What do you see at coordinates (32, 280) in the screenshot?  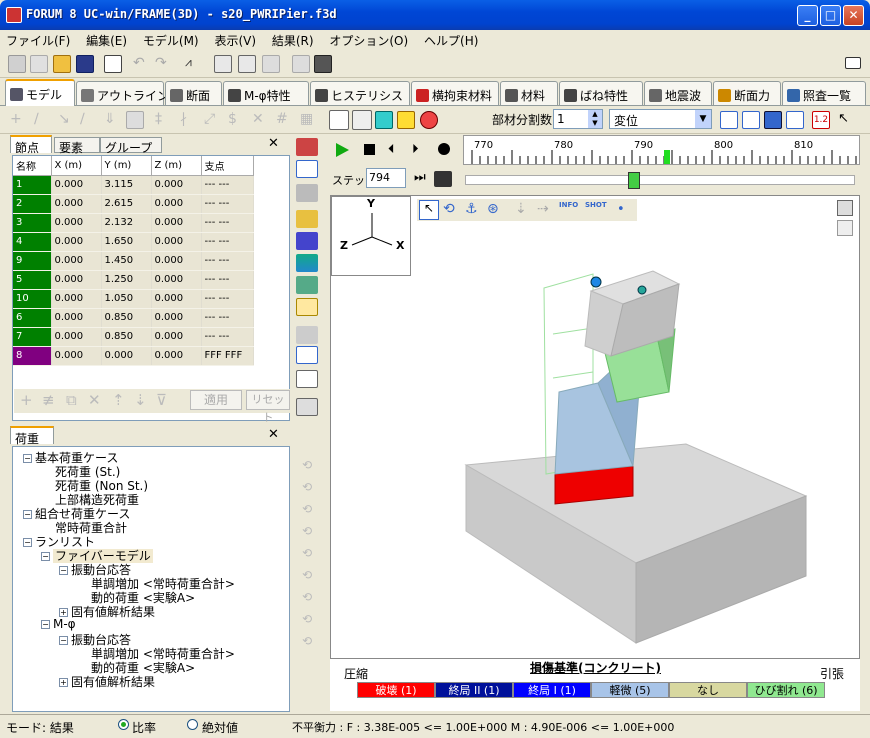 I see `node-id-cell: 5` at bounding box center [32, 280].